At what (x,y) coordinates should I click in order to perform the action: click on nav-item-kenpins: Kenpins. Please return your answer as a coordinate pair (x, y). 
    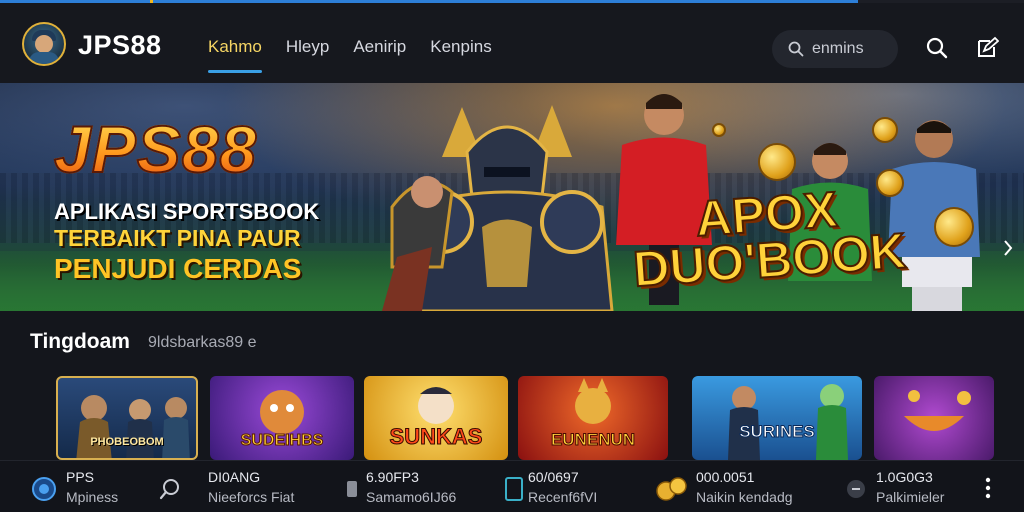
    Looking at the image, I should click on (460, 55).